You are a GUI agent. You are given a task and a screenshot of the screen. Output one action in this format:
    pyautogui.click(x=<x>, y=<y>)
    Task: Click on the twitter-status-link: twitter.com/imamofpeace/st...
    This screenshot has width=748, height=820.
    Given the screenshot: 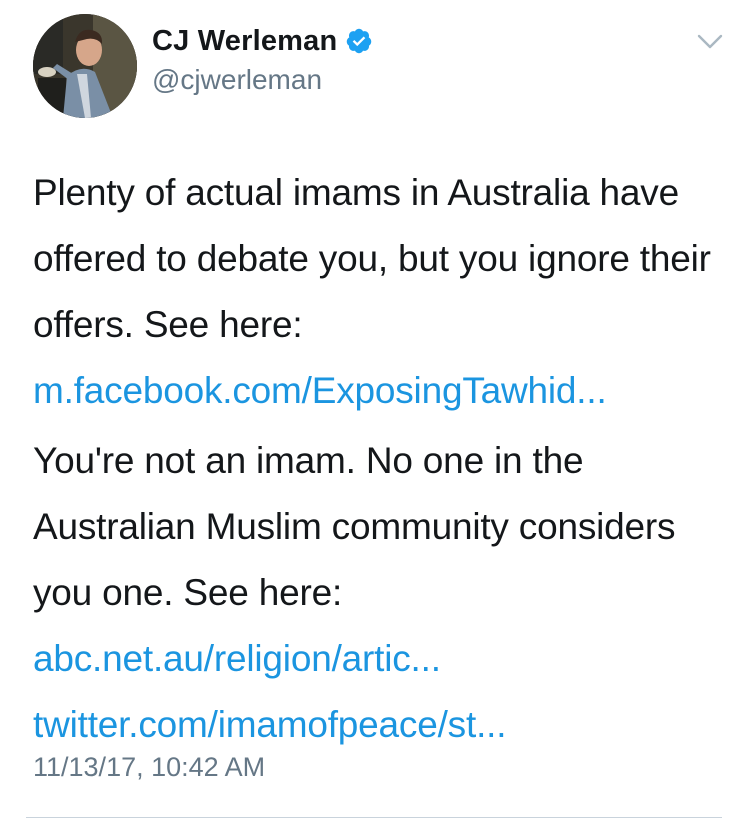 What is the action you would take?
    pyautogui.click(x=270, y=724)
    